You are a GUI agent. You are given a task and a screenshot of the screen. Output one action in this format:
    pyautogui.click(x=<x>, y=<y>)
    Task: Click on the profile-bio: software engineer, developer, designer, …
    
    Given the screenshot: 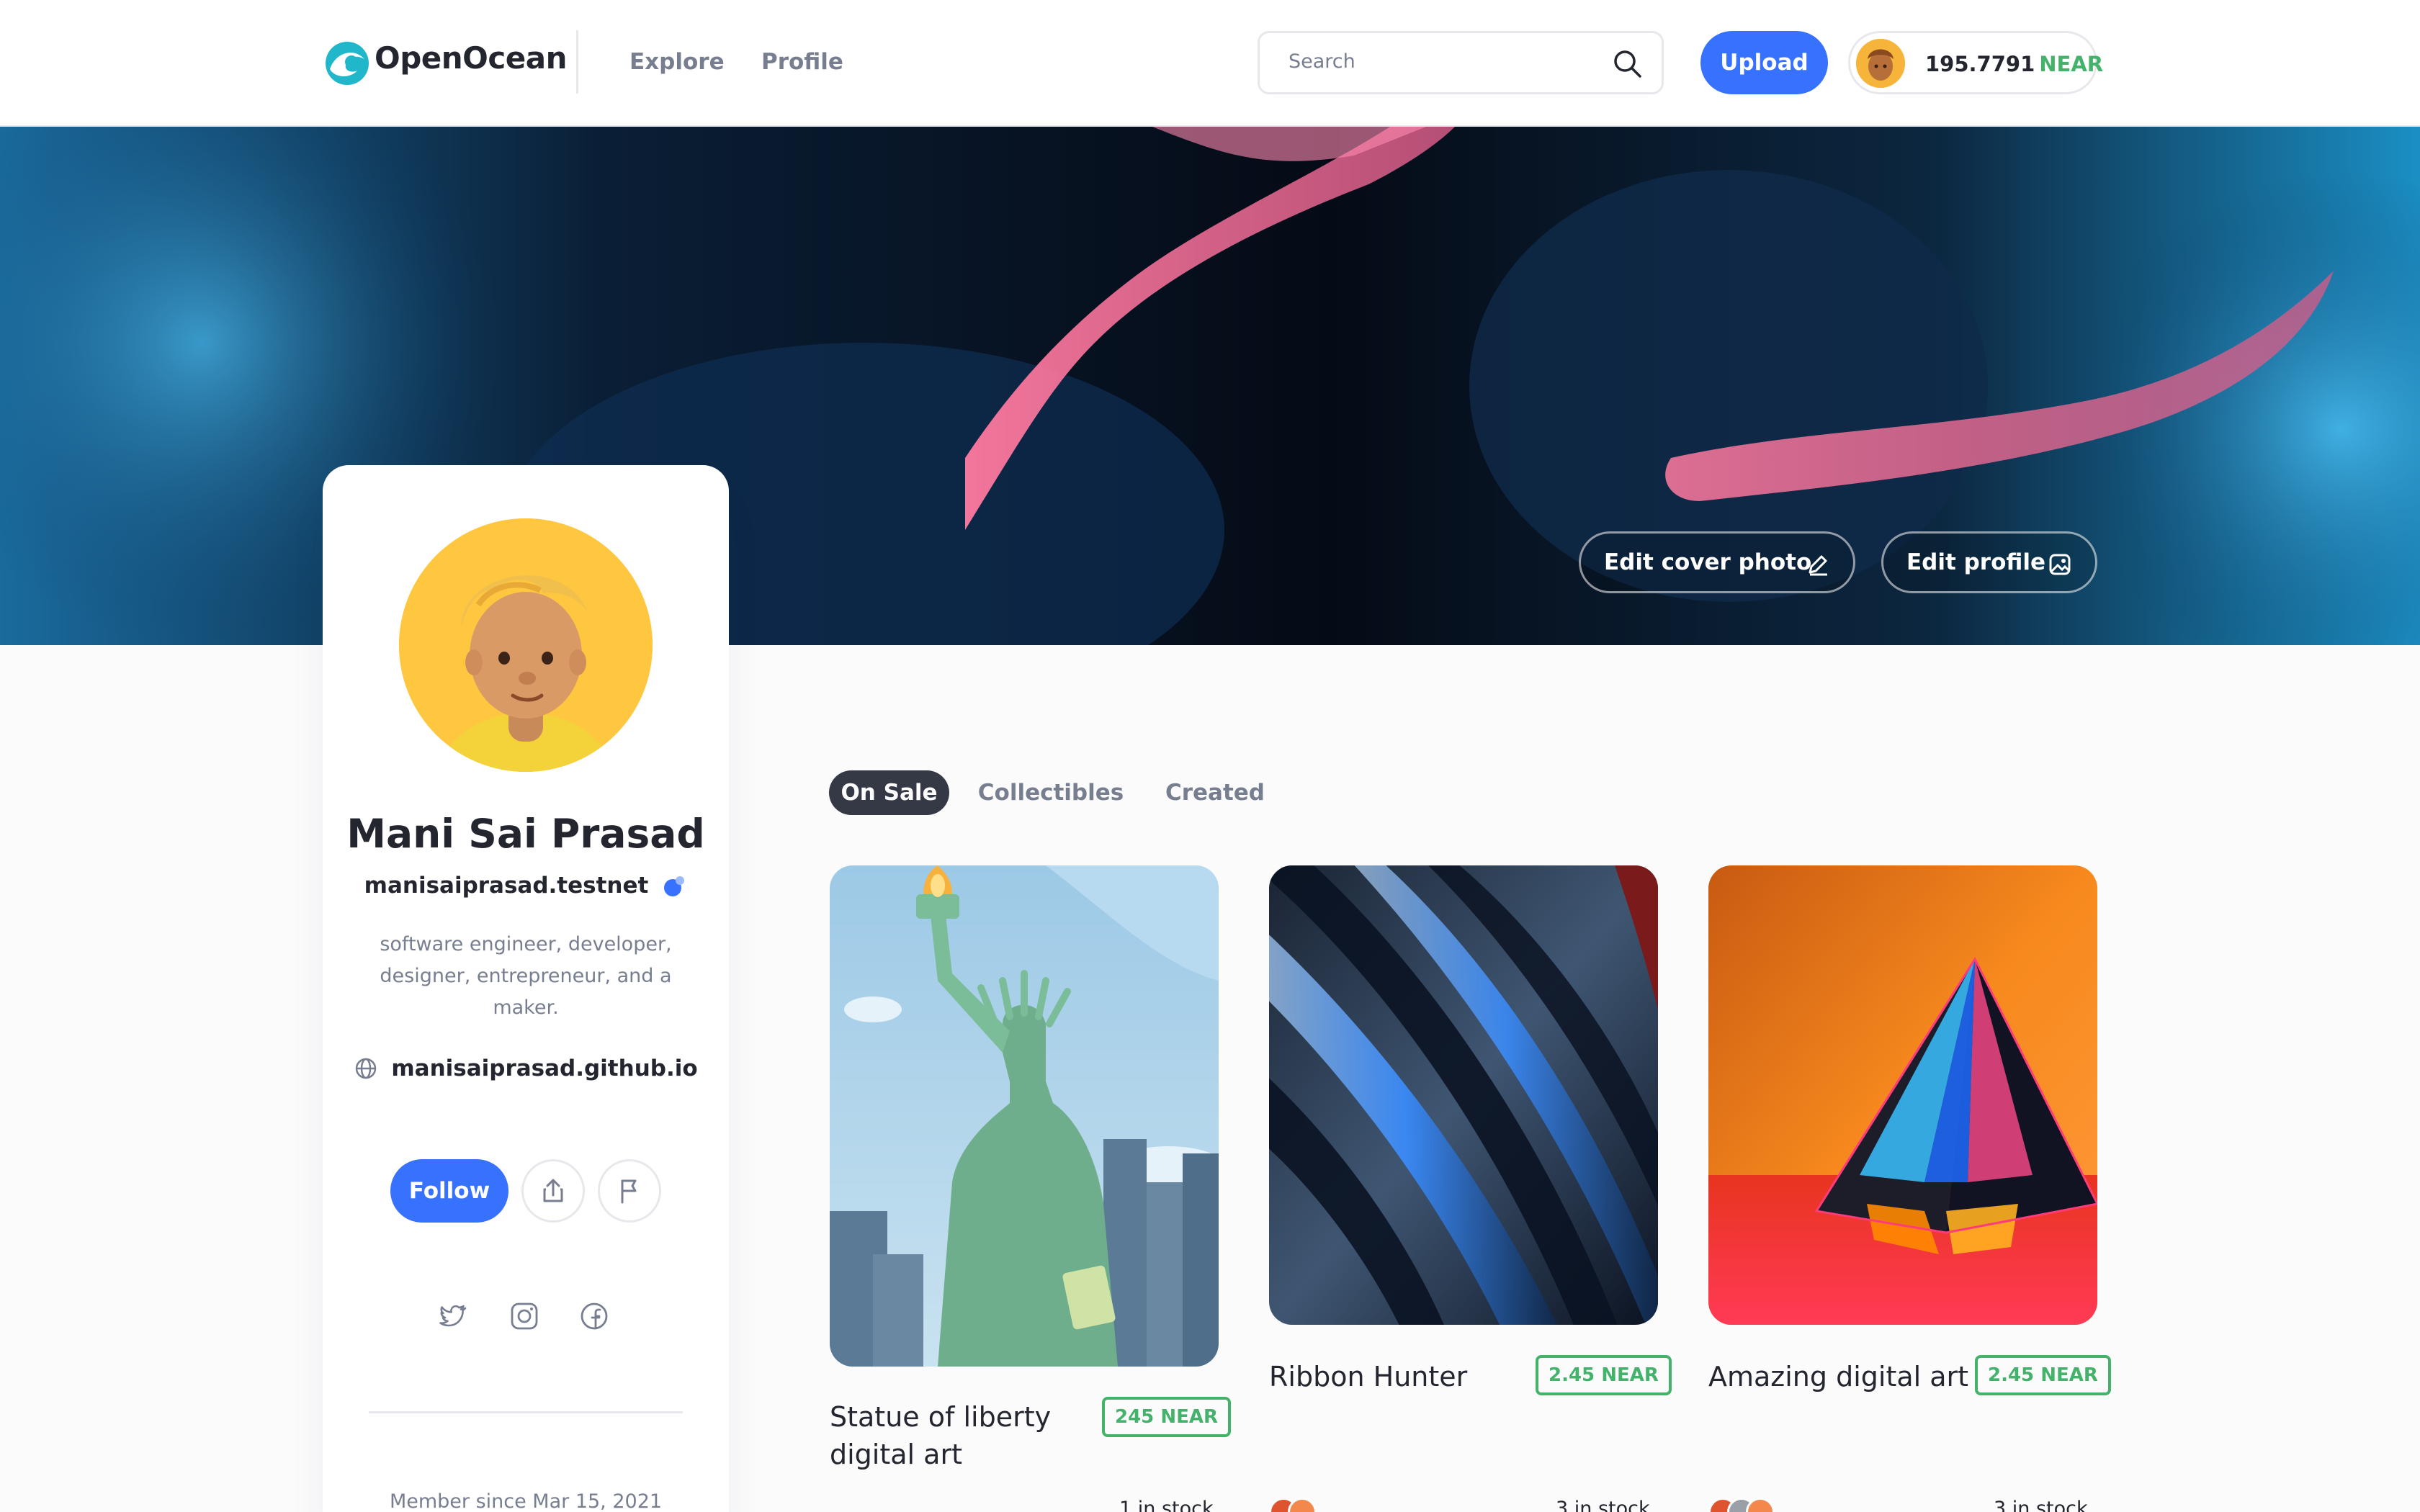 What is the action you would take?
    pyautogui.click(x=526, y=976)
    